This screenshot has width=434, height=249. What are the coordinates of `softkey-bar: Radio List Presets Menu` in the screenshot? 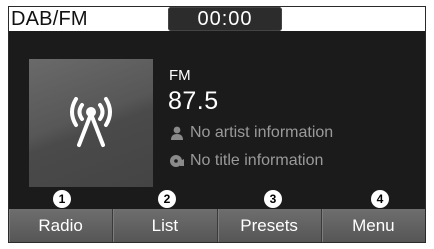 It's located at (217, 225).